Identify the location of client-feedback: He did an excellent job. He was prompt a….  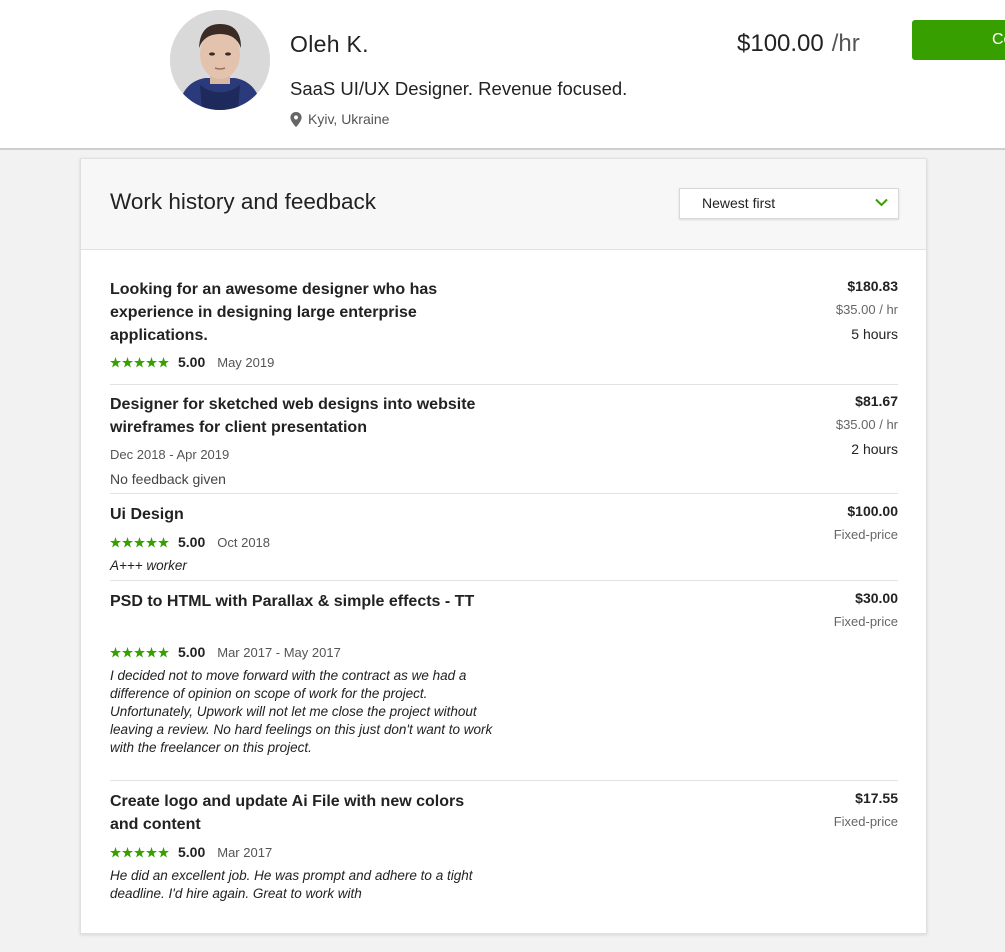
(291, 884).